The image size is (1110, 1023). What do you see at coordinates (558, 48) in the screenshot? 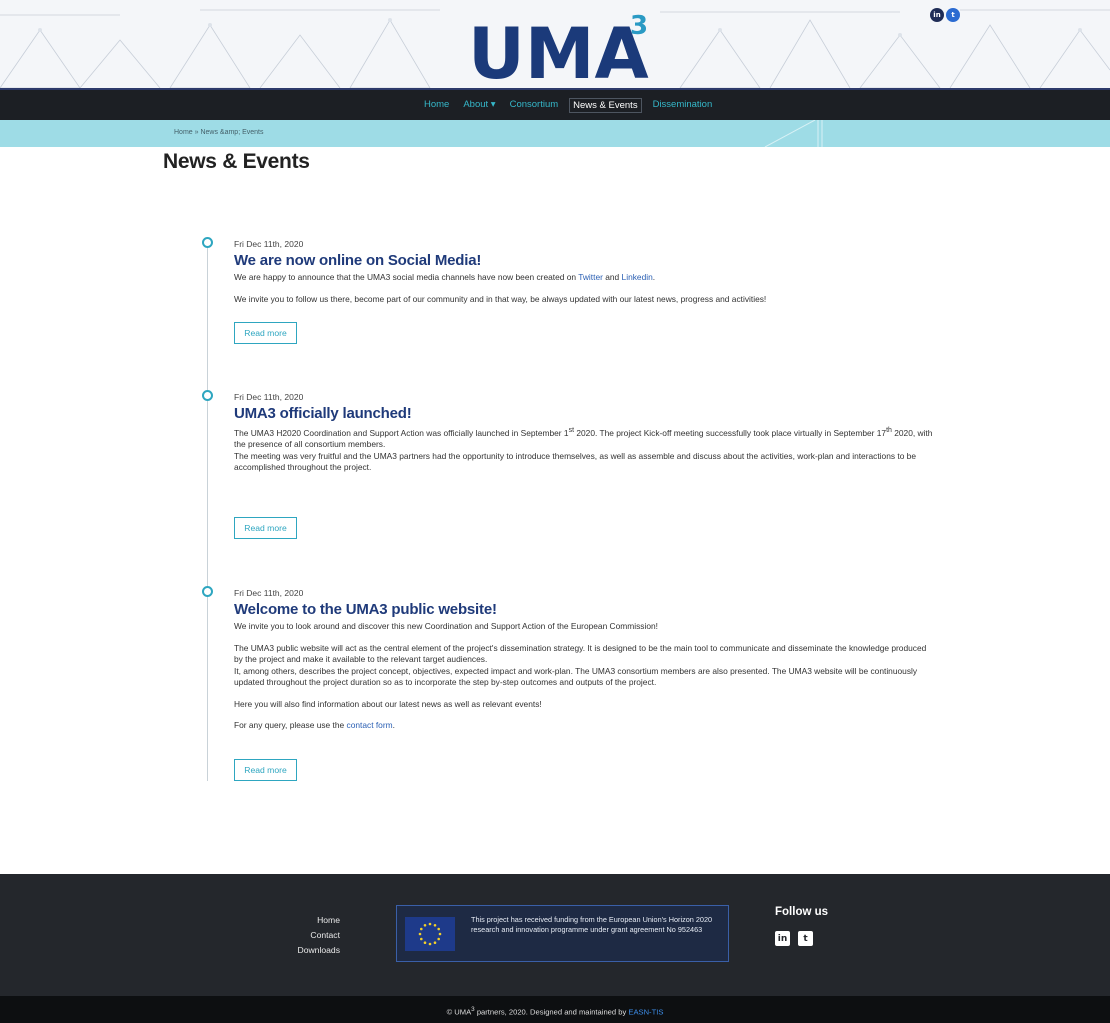
I see `logo-text: UMA` at bounding box center [558, 48].